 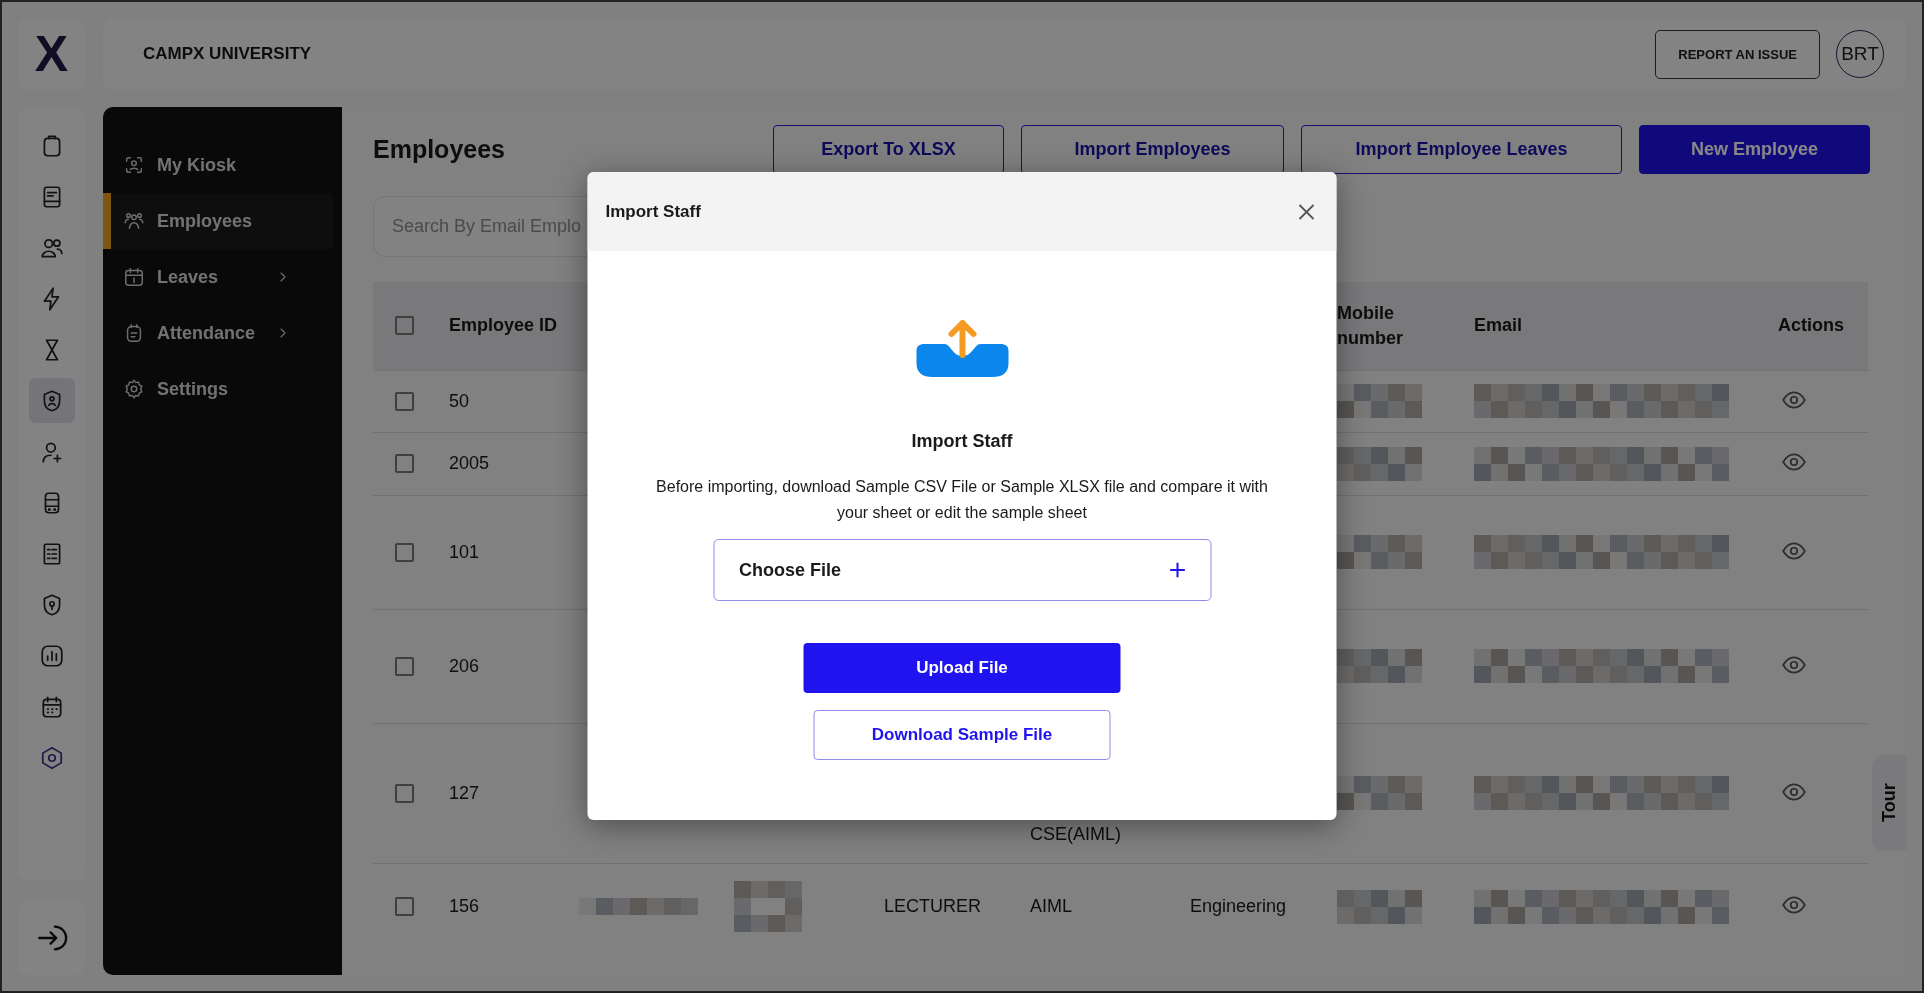 I want to click on page-title: Employees, so click(x=439, y=149).